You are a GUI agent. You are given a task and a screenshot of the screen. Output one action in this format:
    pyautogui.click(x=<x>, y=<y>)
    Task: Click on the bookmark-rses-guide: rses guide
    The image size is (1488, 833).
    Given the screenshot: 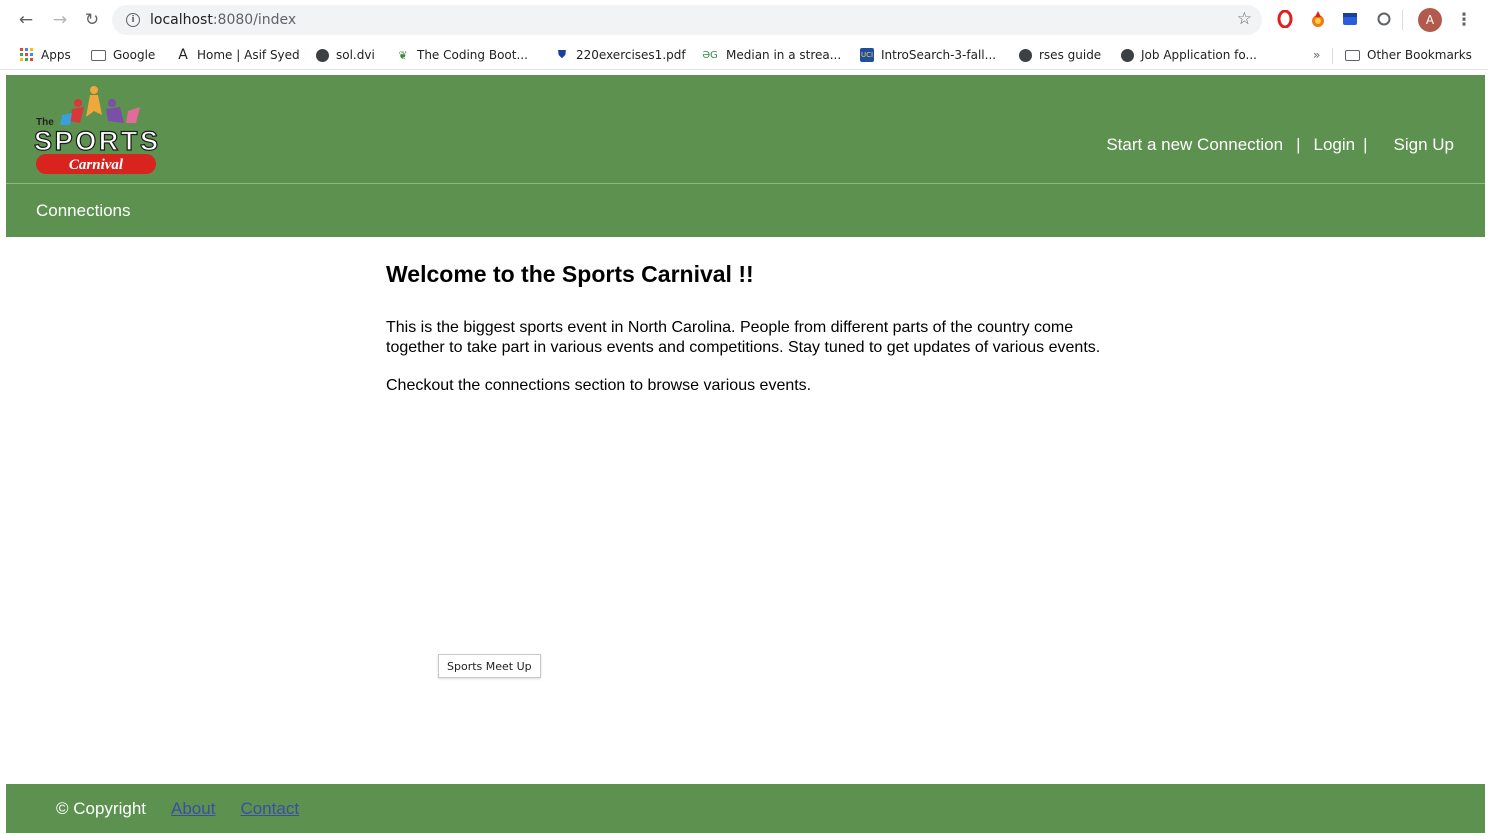 What is the action you would take?
    pyautogui.click(x=1060, y=55)
    